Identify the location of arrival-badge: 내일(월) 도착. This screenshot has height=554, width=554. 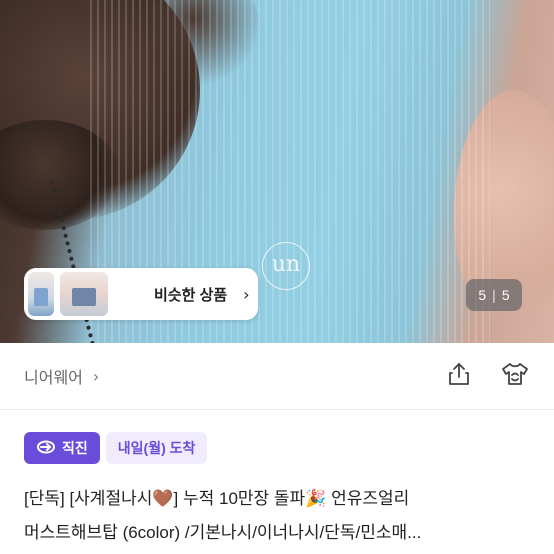
(156, 448).